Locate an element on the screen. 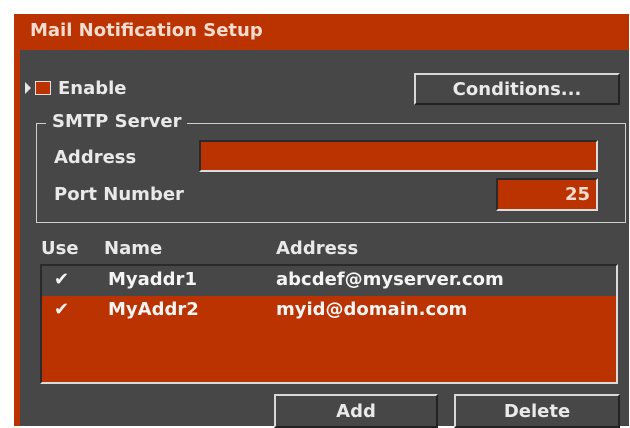 This screenshot has height=428, width=630. delete-button: Delete is located at coordinates (537, 411).